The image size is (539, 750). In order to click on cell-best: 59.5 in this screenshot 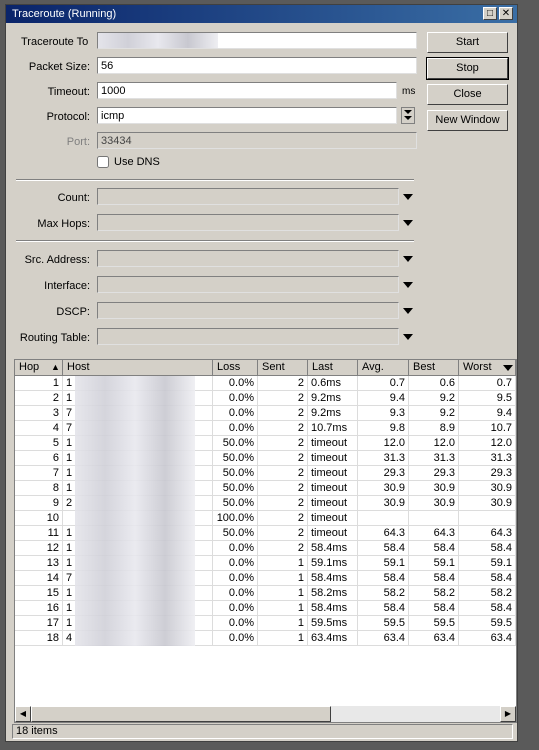, I will do `click(434, 623)`.